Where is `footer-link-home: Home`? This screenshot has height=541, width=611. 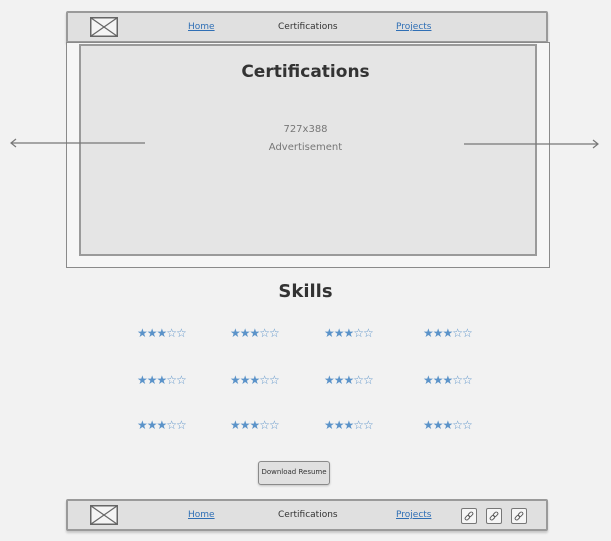
footer-link-home: Home is located at coordinates (201, 515).